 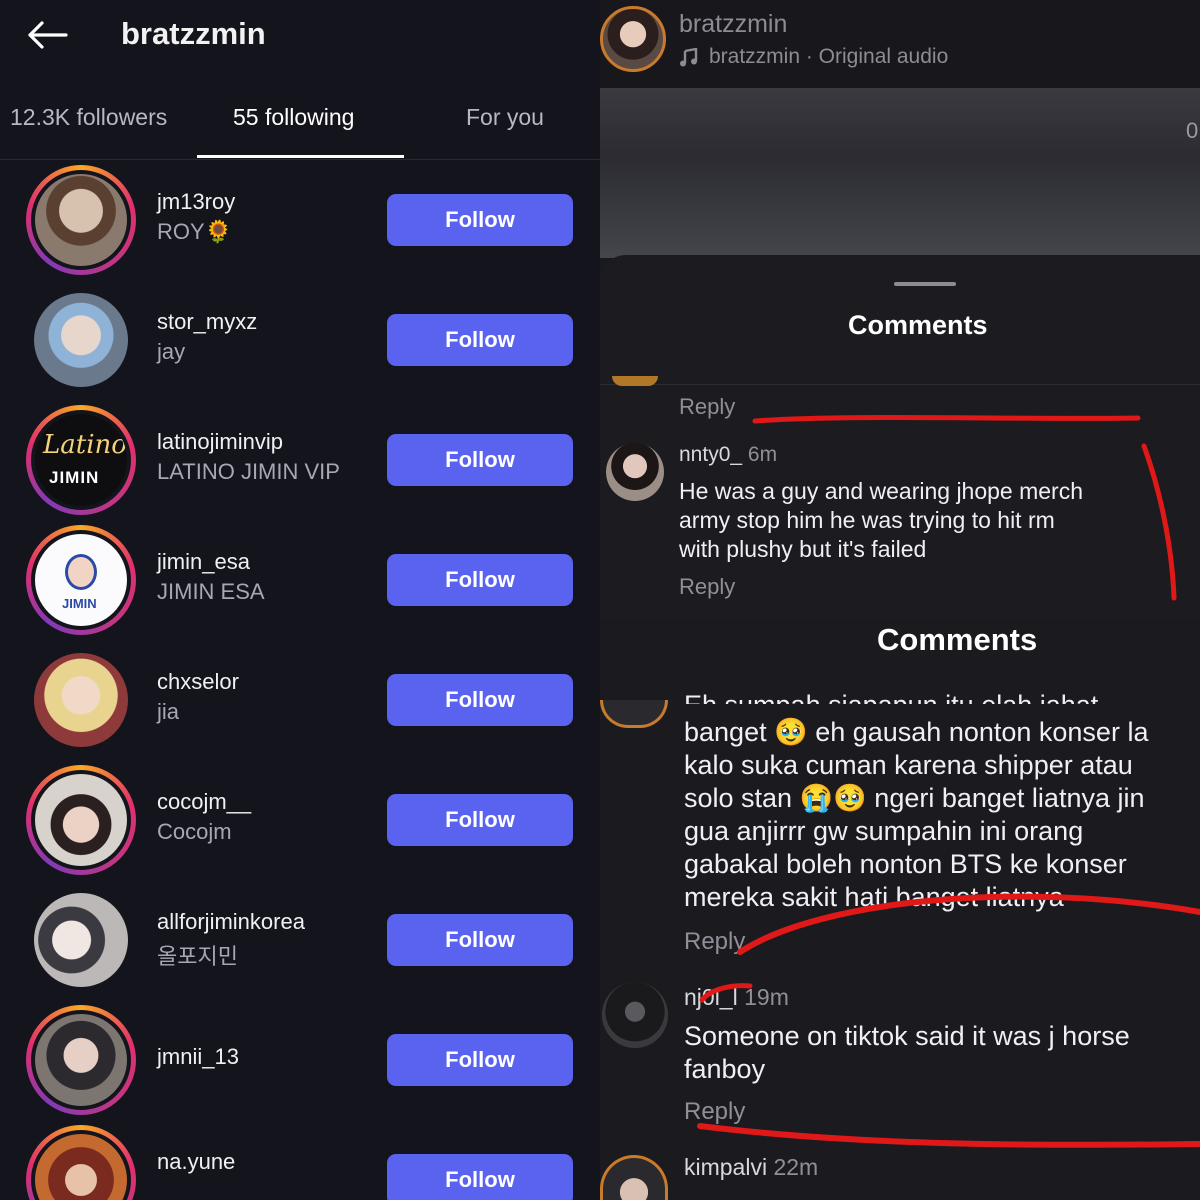 I want to click on list-item: jm13roy ROY🌻 Follow, so click(x=300, y=220).